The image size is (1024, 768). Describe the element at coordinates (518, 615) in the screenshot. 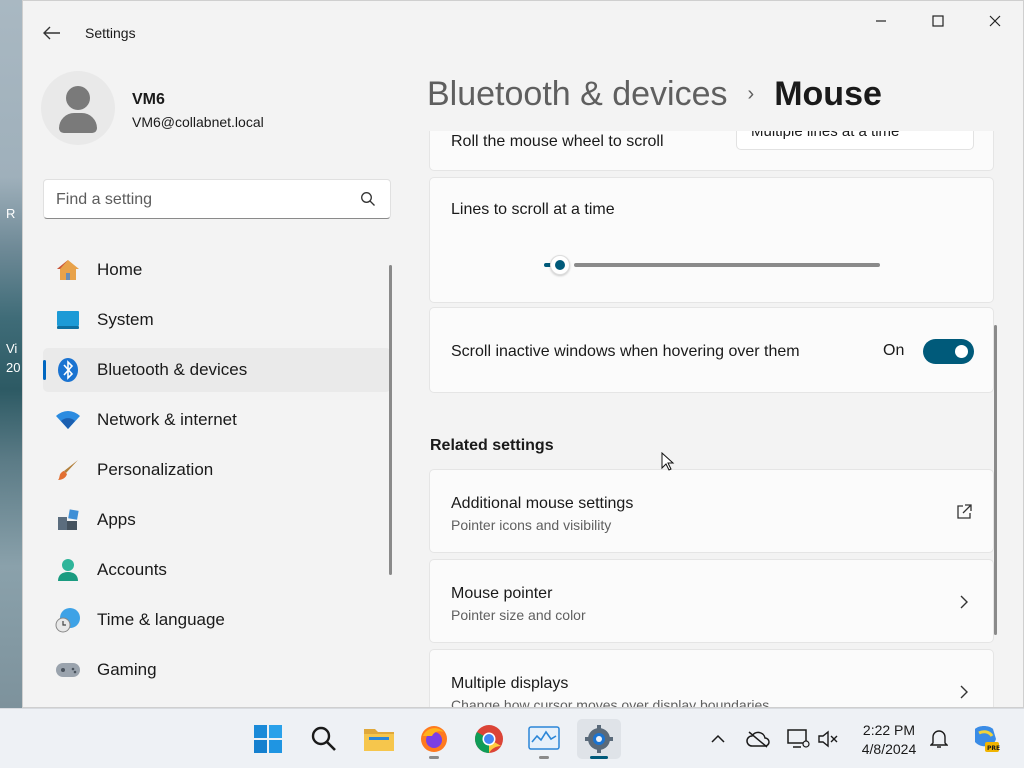

I see `related-item-subtitle: Pointer size and color` at that location.